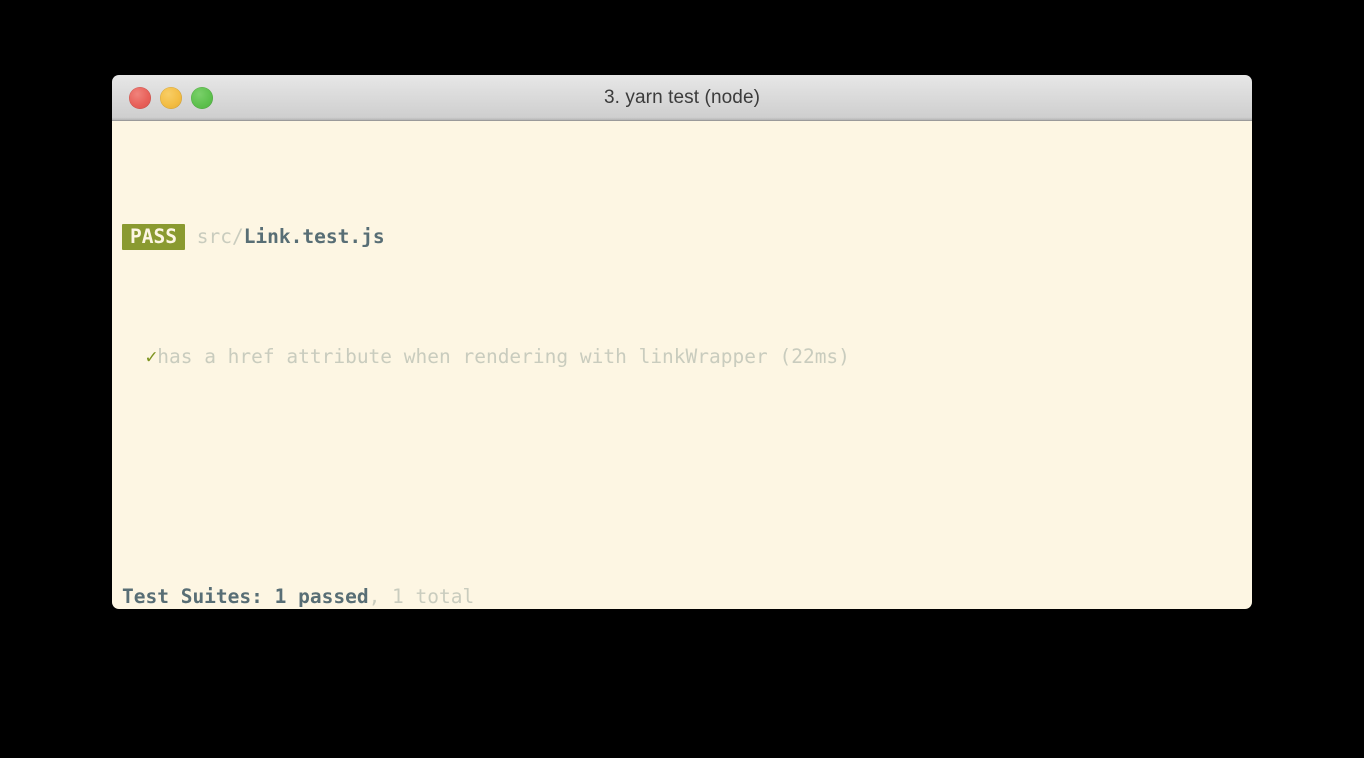  What do you see at coordinates (314, 236) in the screenshot?
I see `suite-path-file: Link.test.js` at bounding box center [314, 236].